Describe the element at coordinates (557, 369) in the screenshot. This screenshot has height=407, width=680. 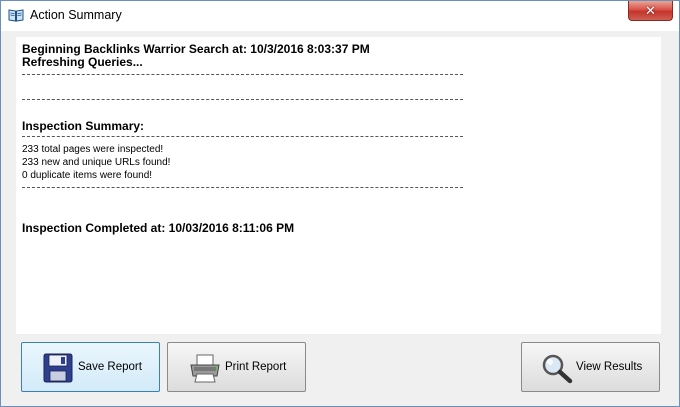
I see `magnifier-icon` at that location.